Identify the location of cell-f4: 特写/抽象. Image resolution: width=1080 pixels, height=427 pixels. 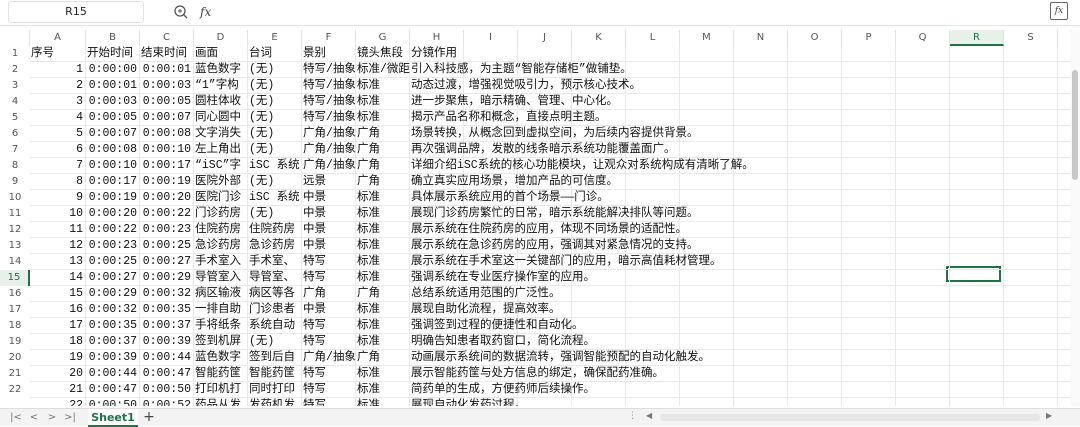
(329, 102).